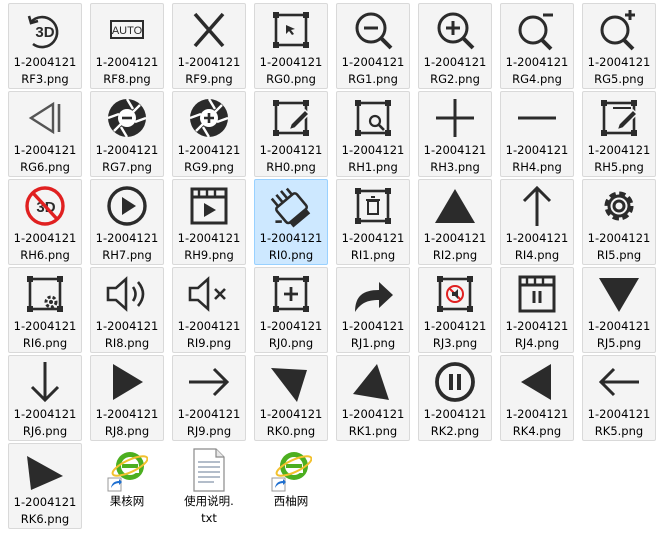 The width and height of the screenshot is (664, 544). What do you see at coordinates (373, 398) in the screenshot?
I see `file-item: 1-2004121 RK1.png` at bounding box center [373, 398].